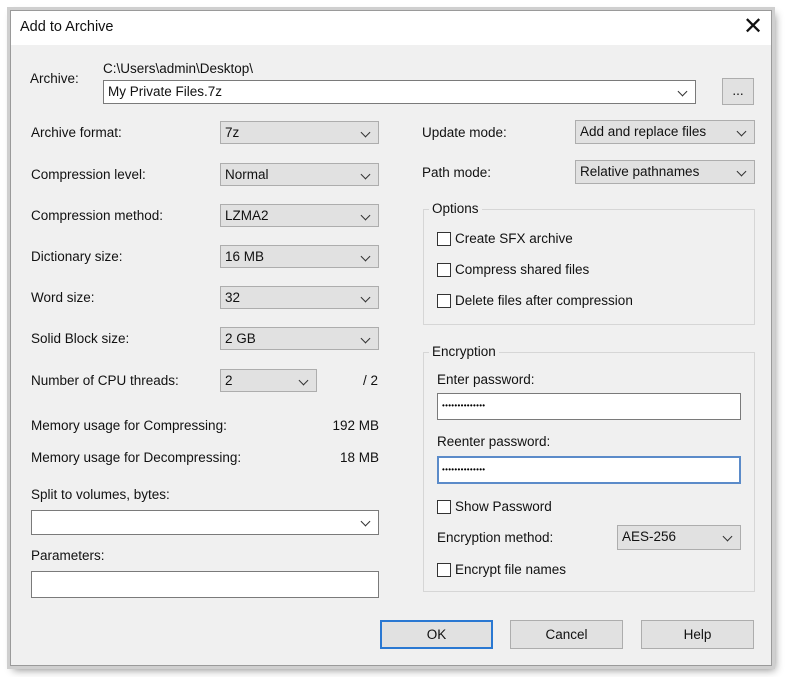 The width and height of the screenshot is (785, 677). Describe the element at coordinates (299, 338) in the screenshot. I see `solid-block-size-select: 2 GB` at that location.